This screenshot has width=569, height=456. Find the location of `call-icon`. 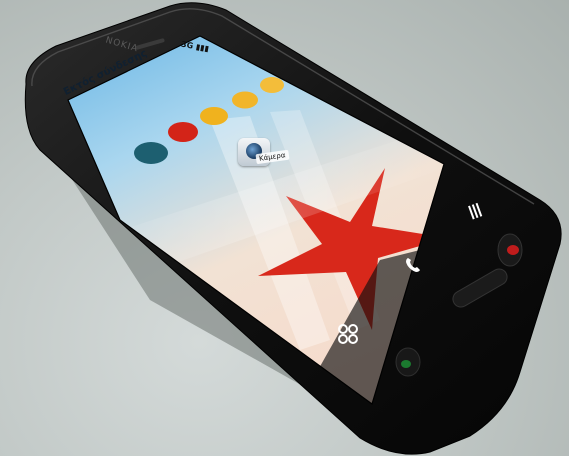

call-icon is located at coordinates (413, 267).